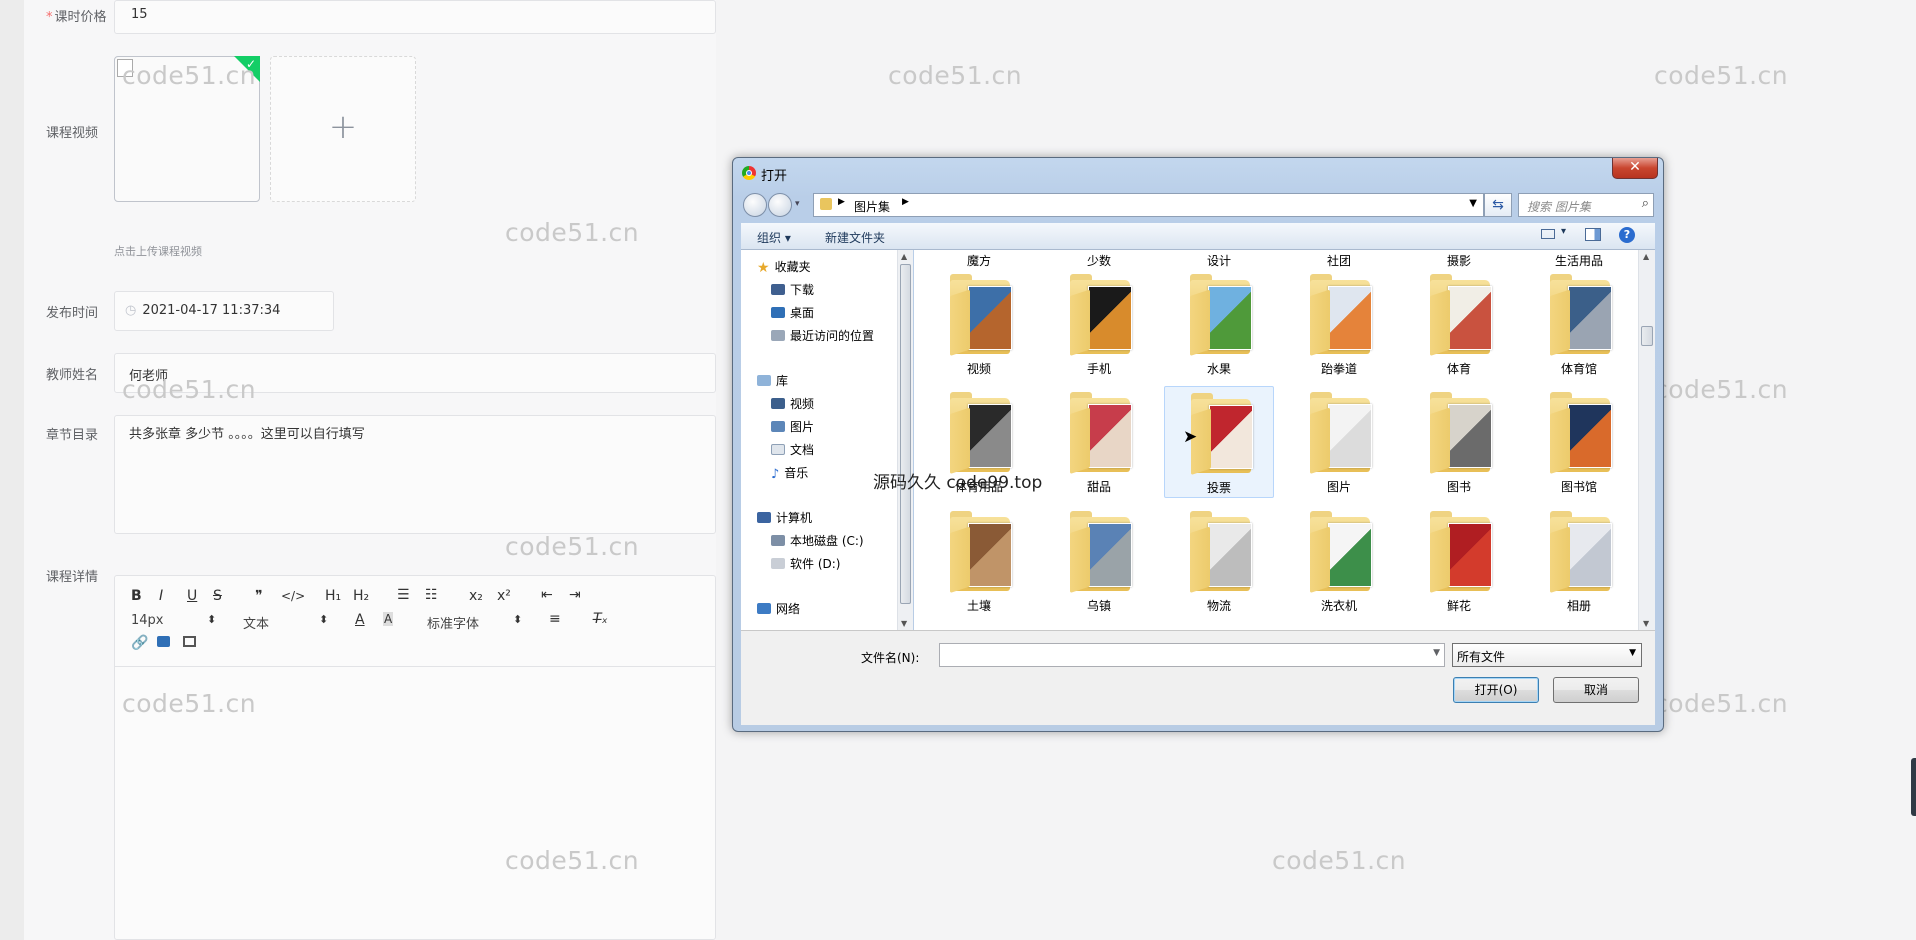  Describe the element at coordinates (792, 449) in the screenshot. I see `nav-documents: 文档` at that location.